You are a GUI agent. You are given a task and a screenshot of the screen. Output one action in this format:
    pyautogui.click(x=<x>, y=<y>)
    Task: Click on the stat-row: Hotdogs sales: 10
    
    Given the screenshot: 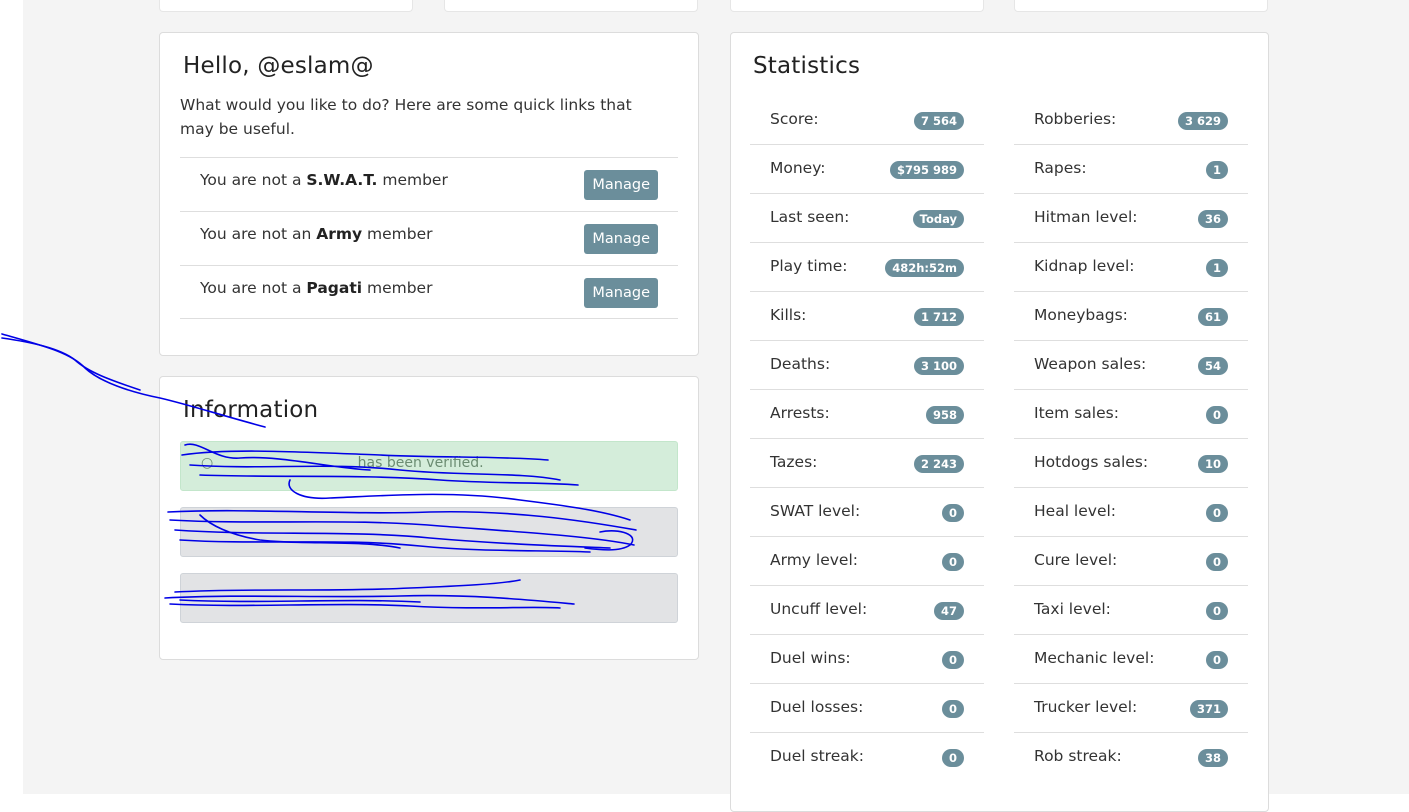 What is the action you would take?
    pyautogui.click(x=1131, y=463)
    